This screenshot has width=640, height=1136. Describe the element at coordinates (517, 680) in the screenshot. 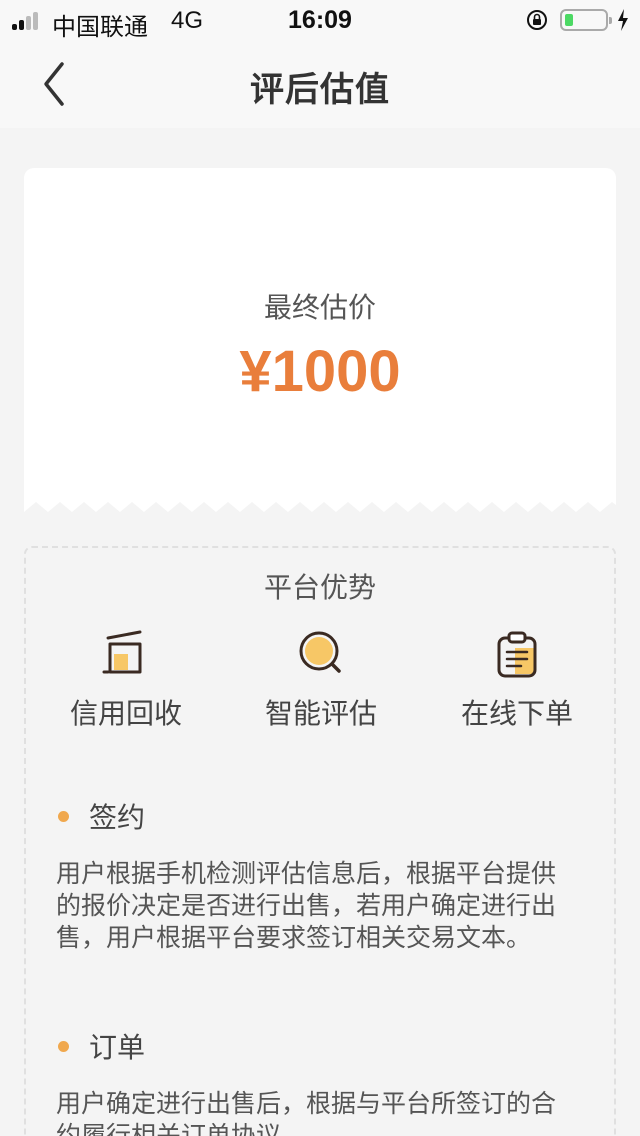

I see `feature-online-order: 在线下单` at that location.